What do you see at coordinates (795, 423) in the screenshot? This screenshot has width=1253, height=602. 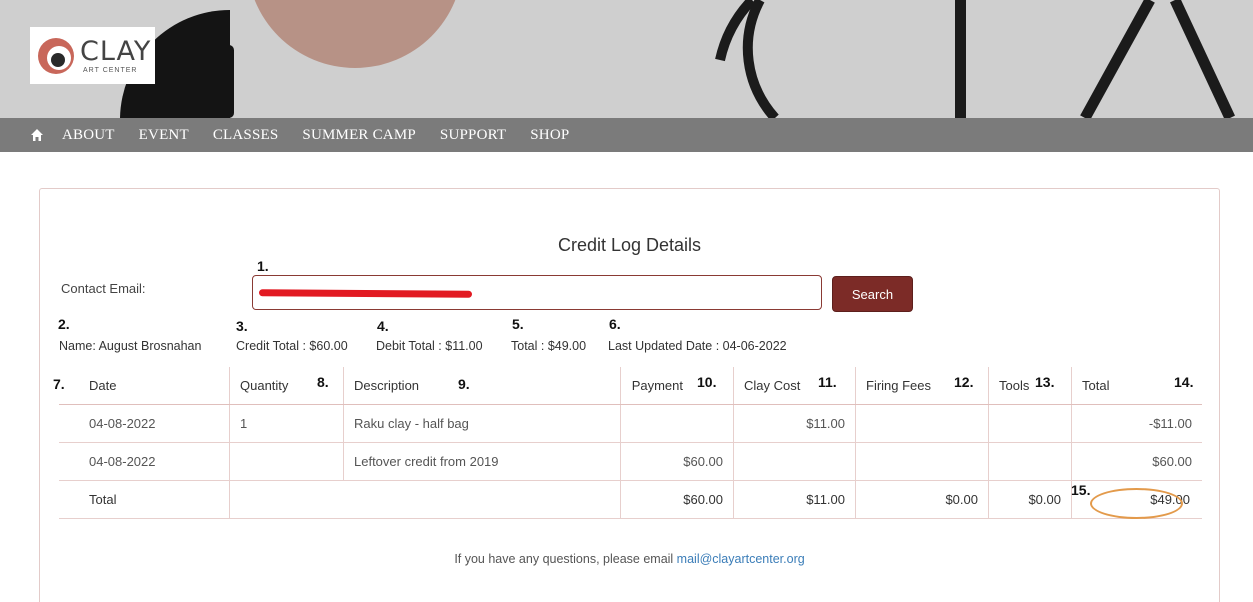 I see `cell-clay-cost: $11.00` at bounding box center [795, 423].